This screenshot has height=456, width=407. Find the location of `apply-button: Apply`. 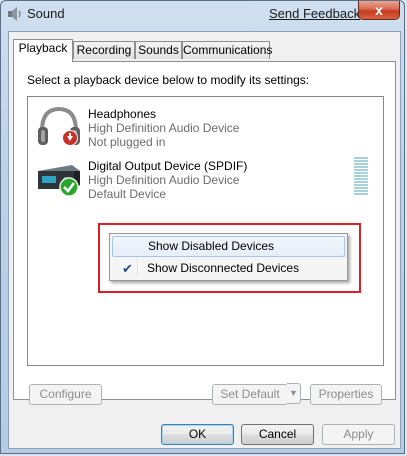

apply-button: Apply is located at coordinates (358, 434).